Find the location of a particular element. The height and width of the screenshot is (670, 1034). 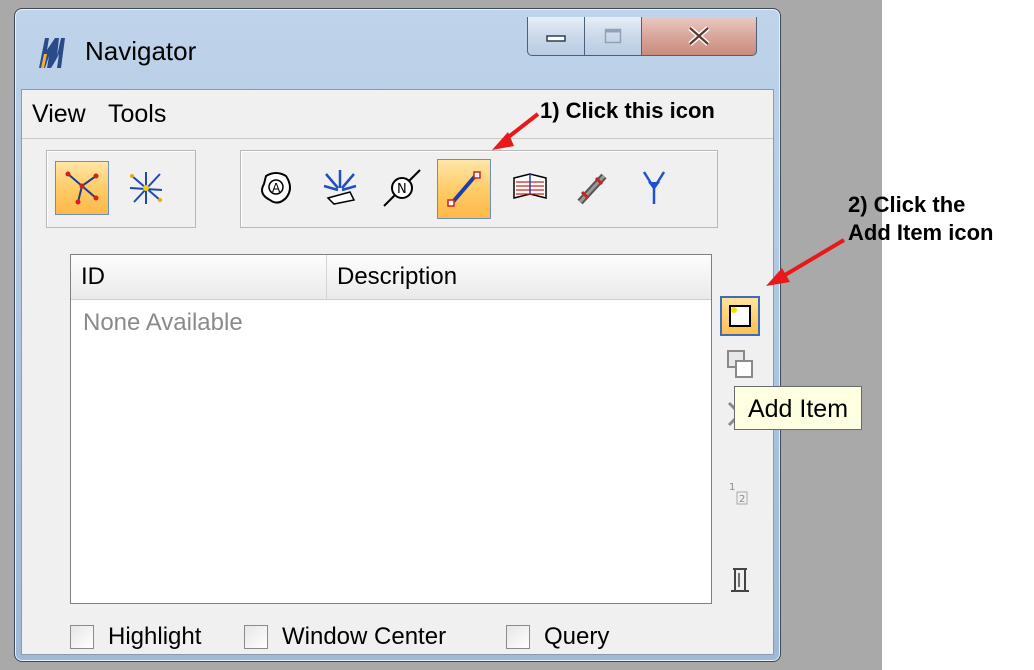

step2-arrow is located at coordinates (806, 262).